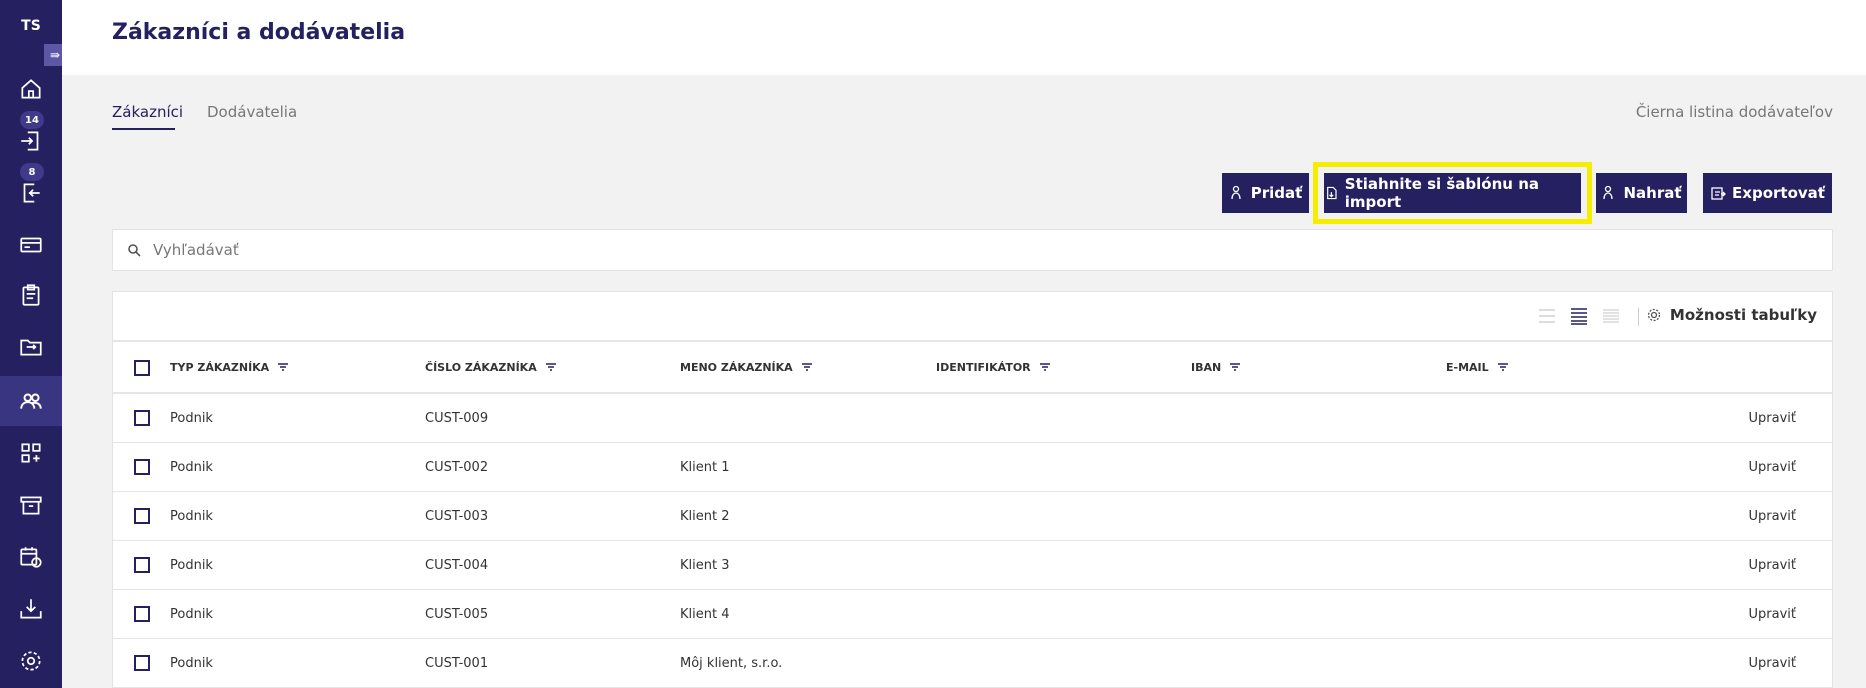  I want to click on nav-transfers, so click(31, 347).